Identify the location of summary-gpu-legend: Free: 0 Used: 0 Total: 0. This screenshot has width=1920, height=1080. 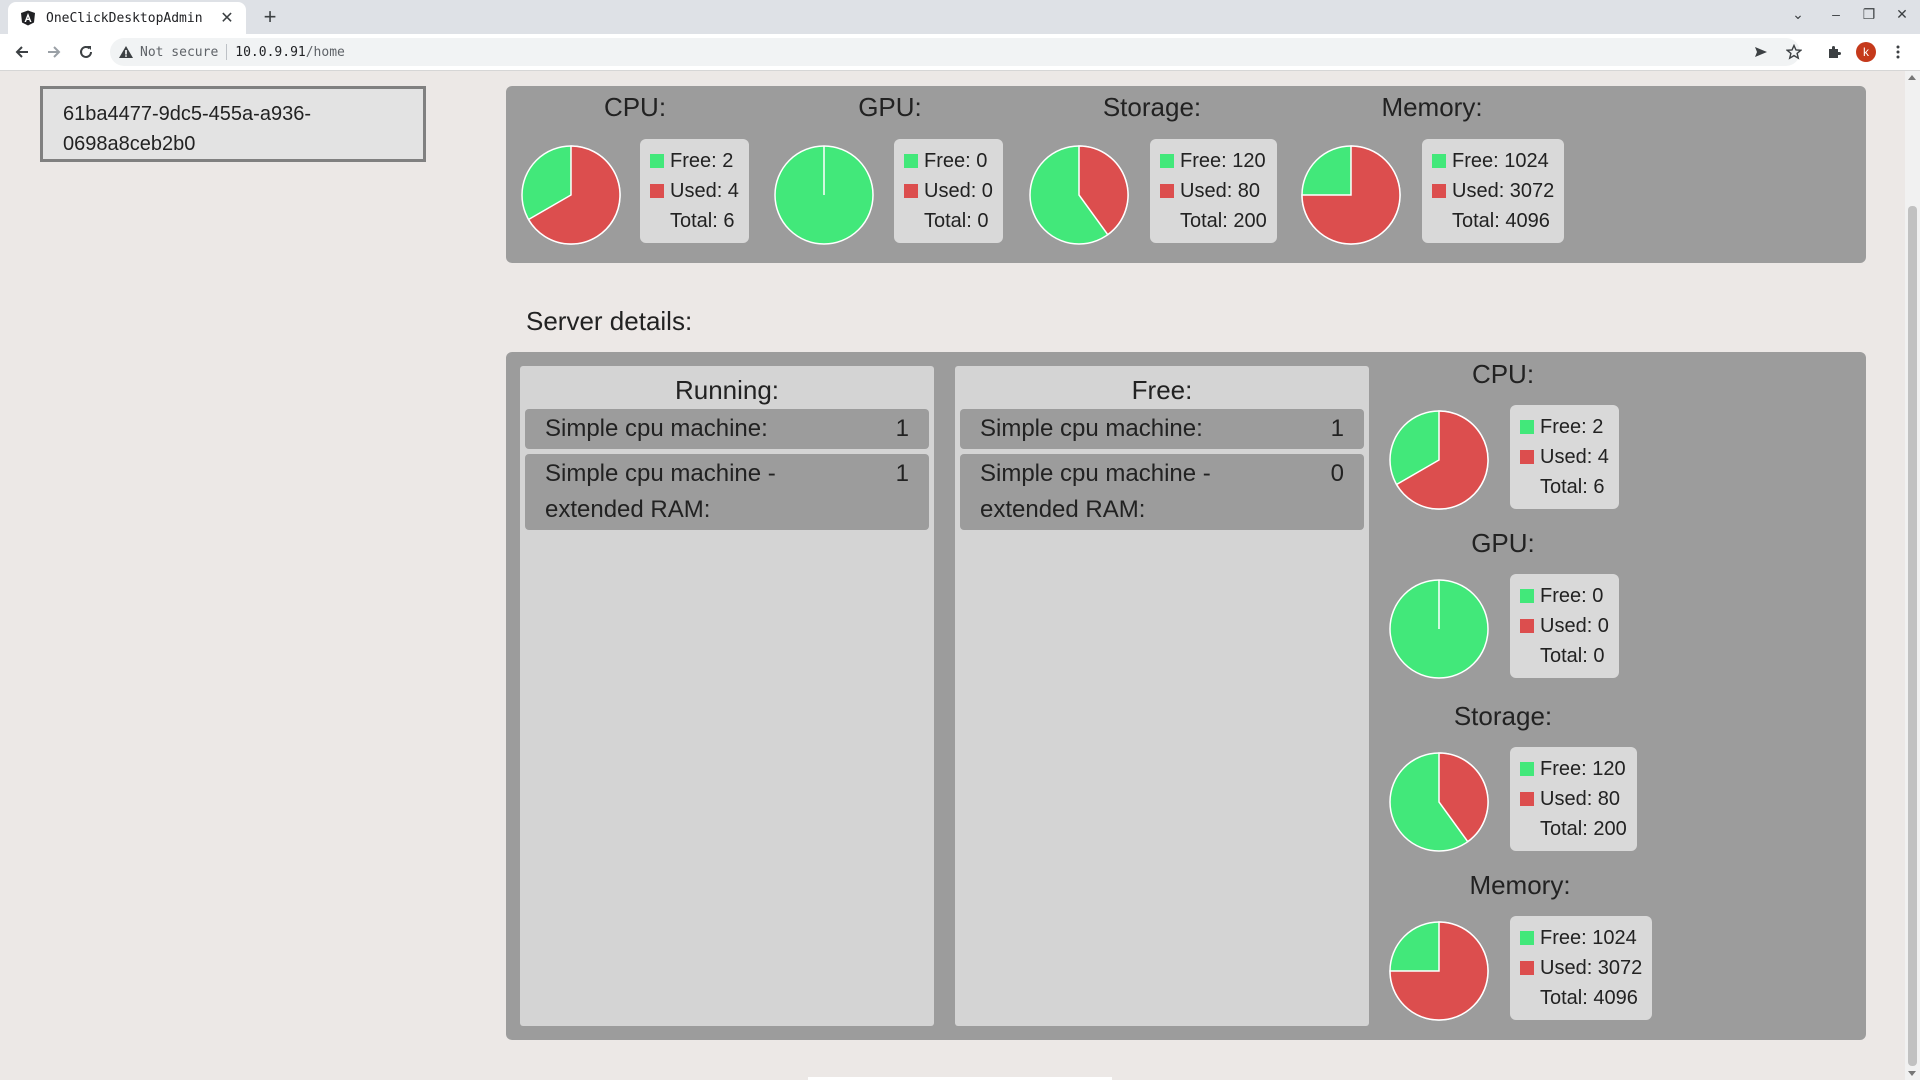
(948, 191).